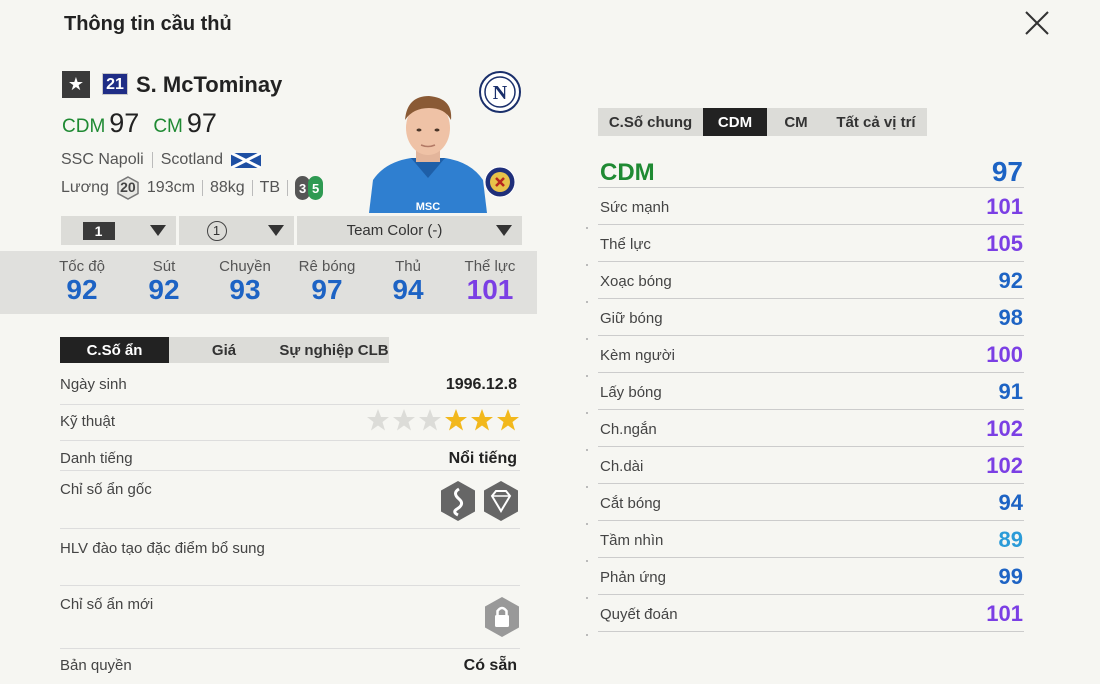 This screenshot has height=684, width=1100. I want to click on nation-name: Scotland, so click(191, 159).